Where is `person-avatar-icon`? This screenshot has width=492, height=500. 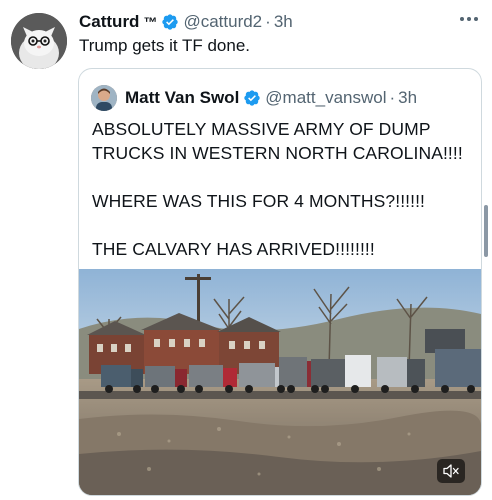 person-avatar-icon is located at coordinates (104, 98).